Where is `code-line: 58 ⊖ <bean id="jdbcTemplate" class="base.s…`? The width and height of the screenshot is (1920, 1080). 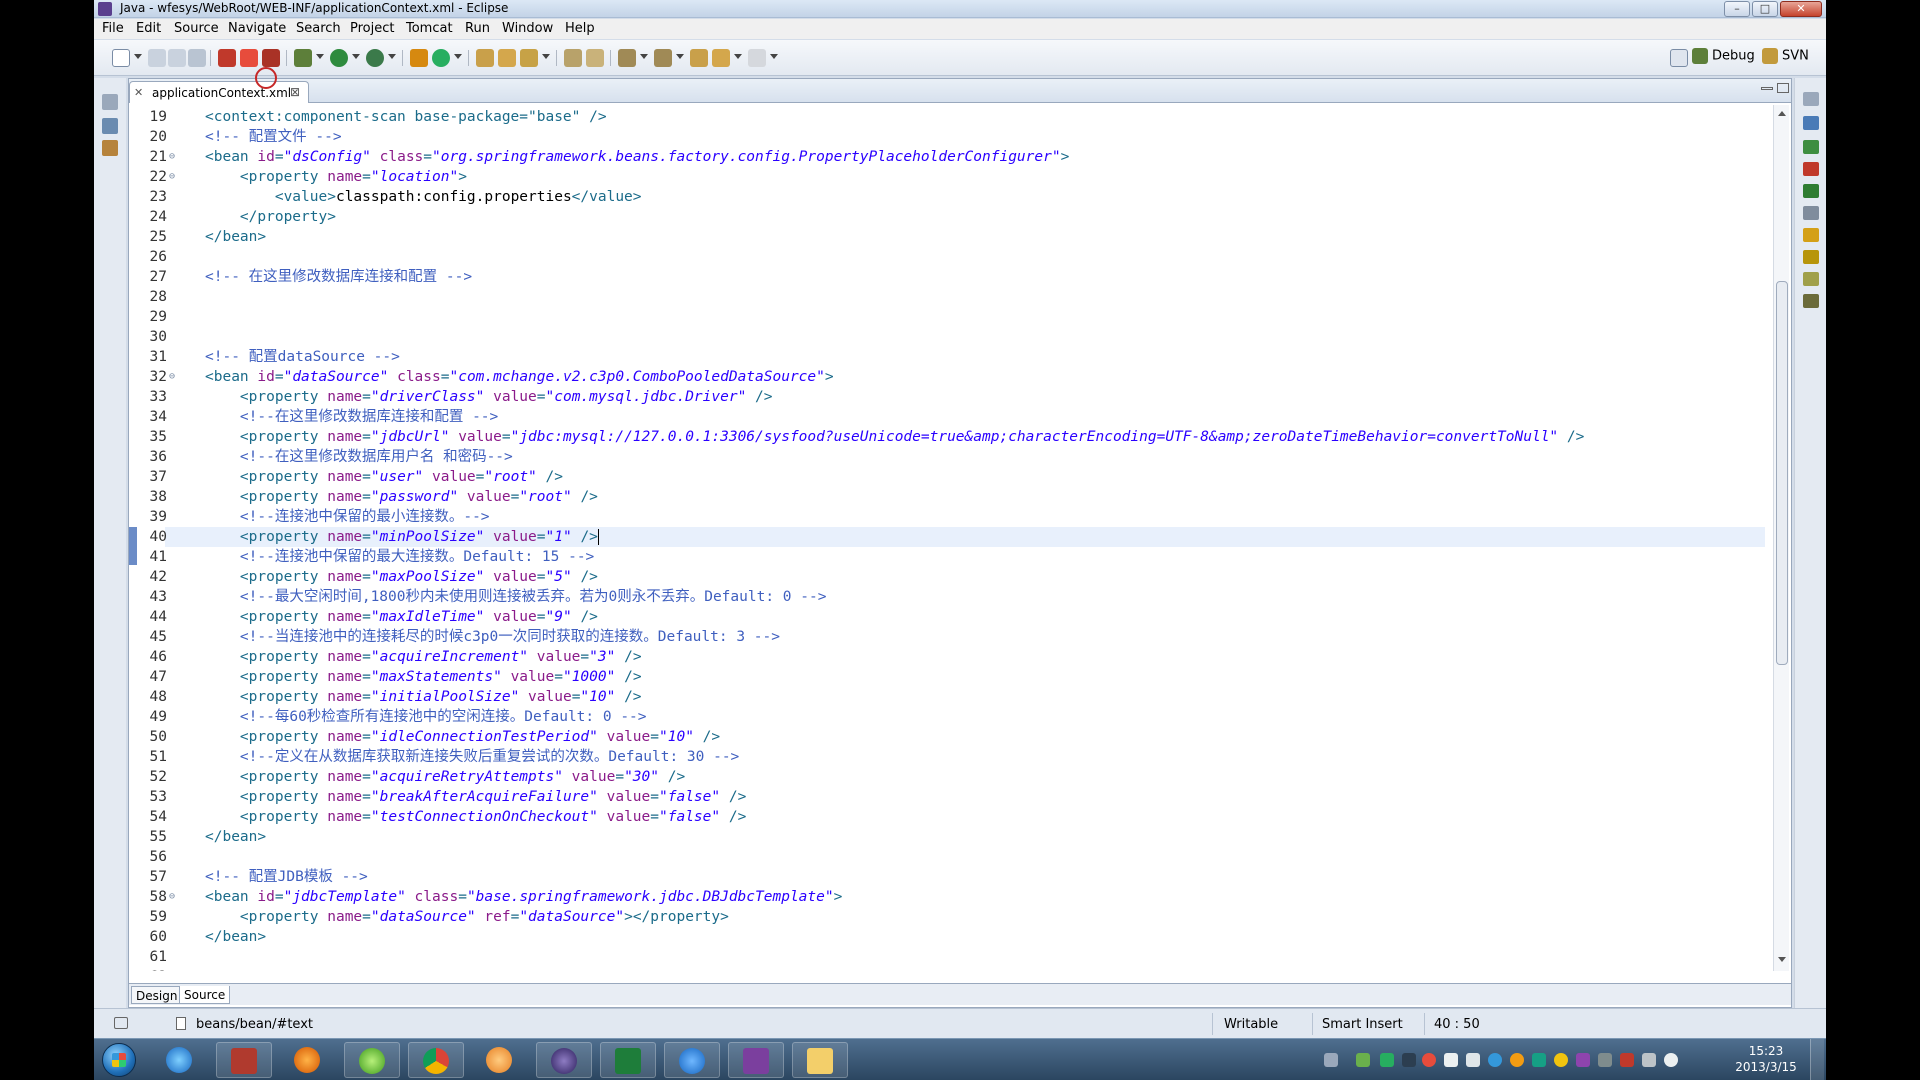 code-line: 58 ⊖ <bean id="jdbcTemplate" class="base.s… is located at coordinates (949, 897).